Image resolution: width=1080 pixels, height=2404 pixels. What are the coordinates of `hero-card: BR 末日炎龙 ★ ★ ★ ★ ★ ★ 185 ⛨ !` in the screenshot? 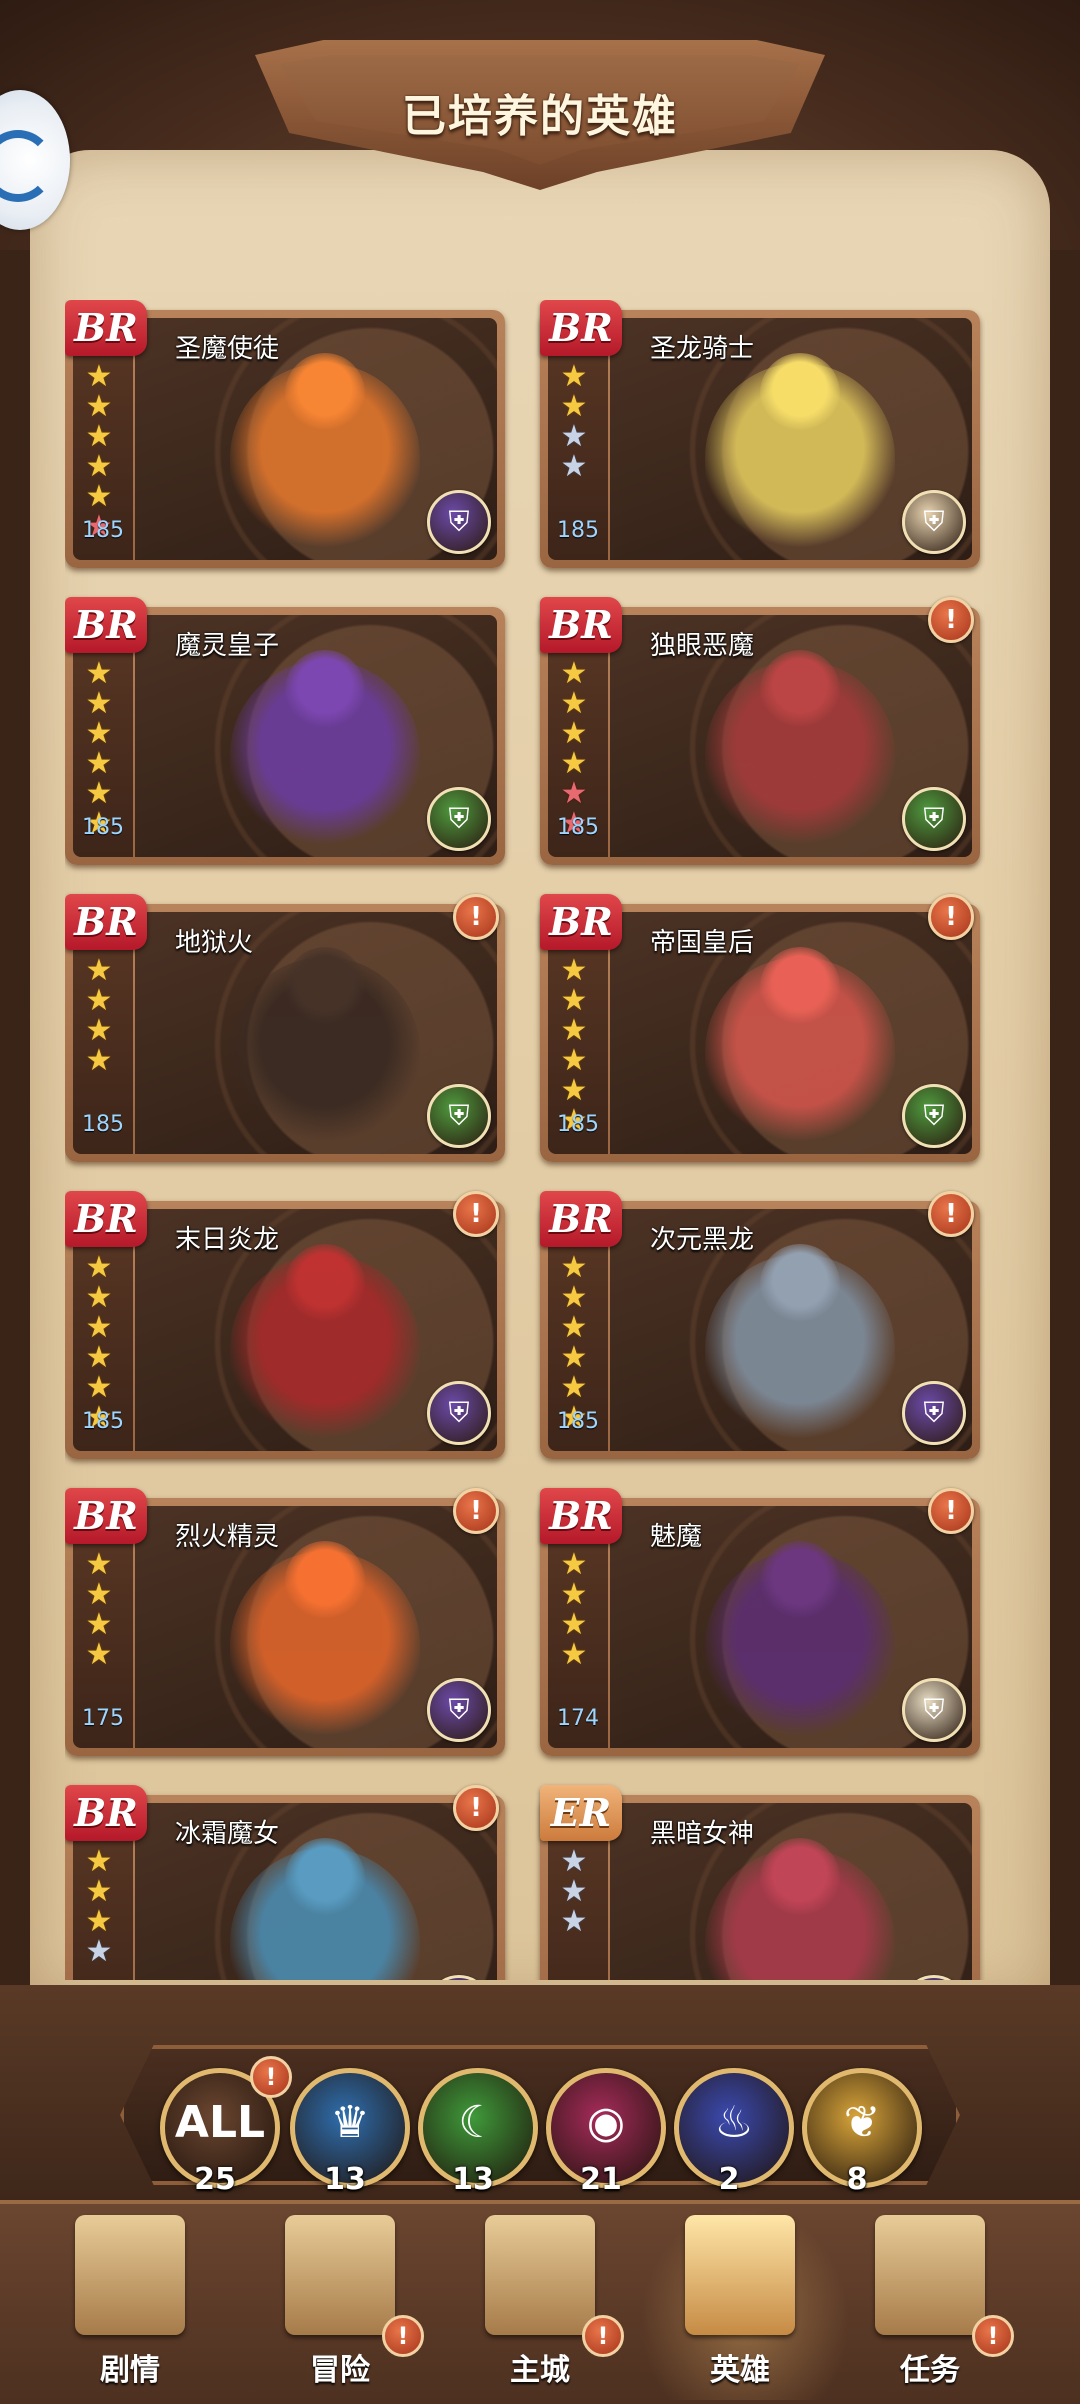 It's located at (285, 1325).